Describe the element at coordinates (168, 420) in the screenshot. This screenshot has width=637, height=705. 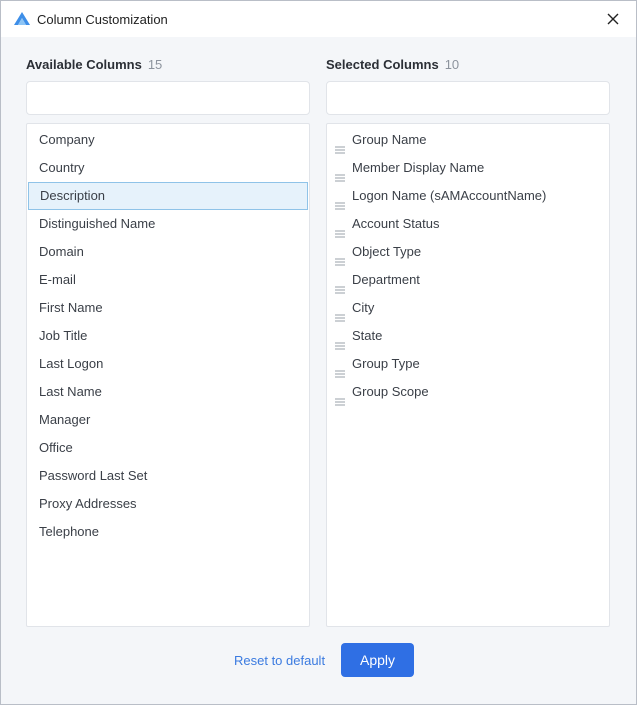
I see `available-column-item: Manager` at that location.